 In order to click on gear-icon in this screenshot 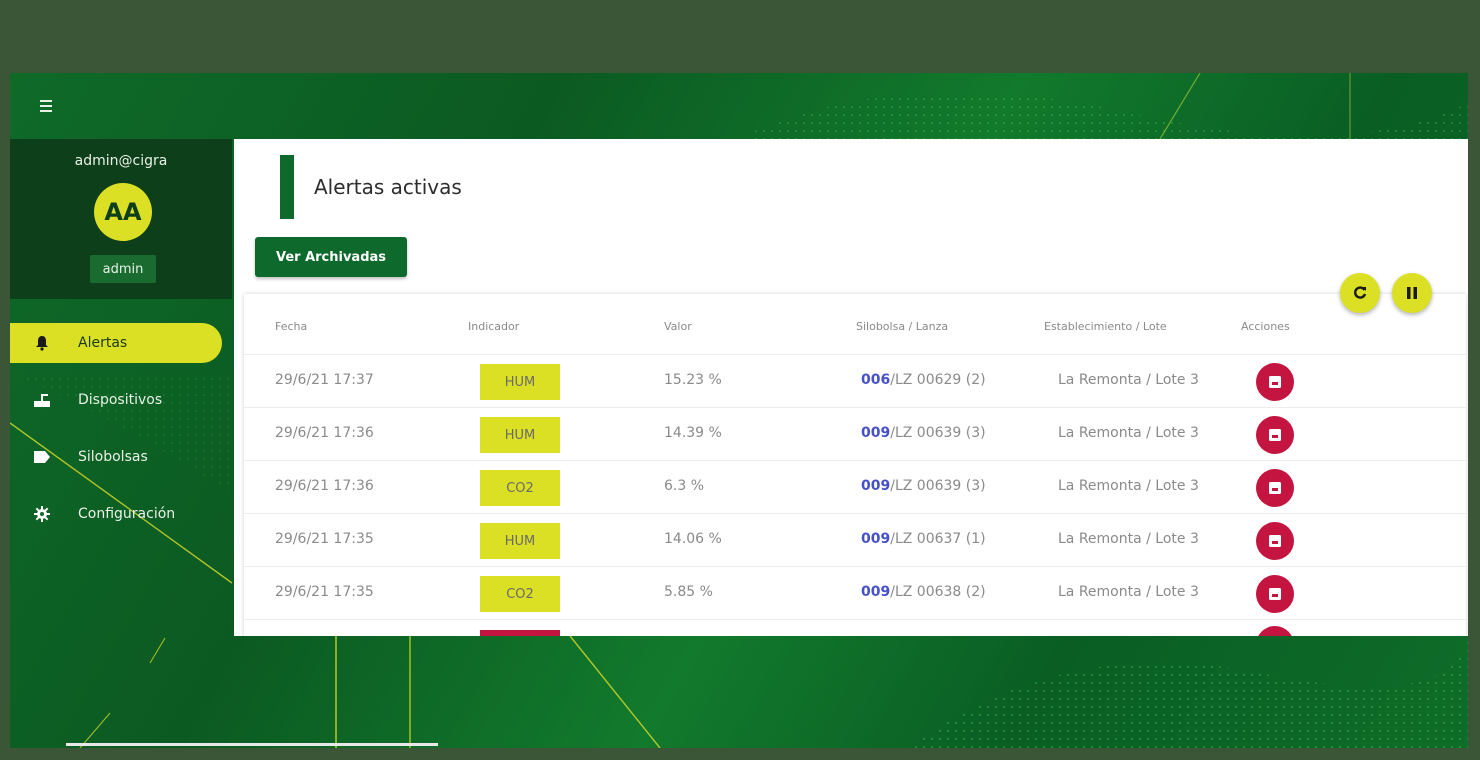, I will do `click(42, 514)`.